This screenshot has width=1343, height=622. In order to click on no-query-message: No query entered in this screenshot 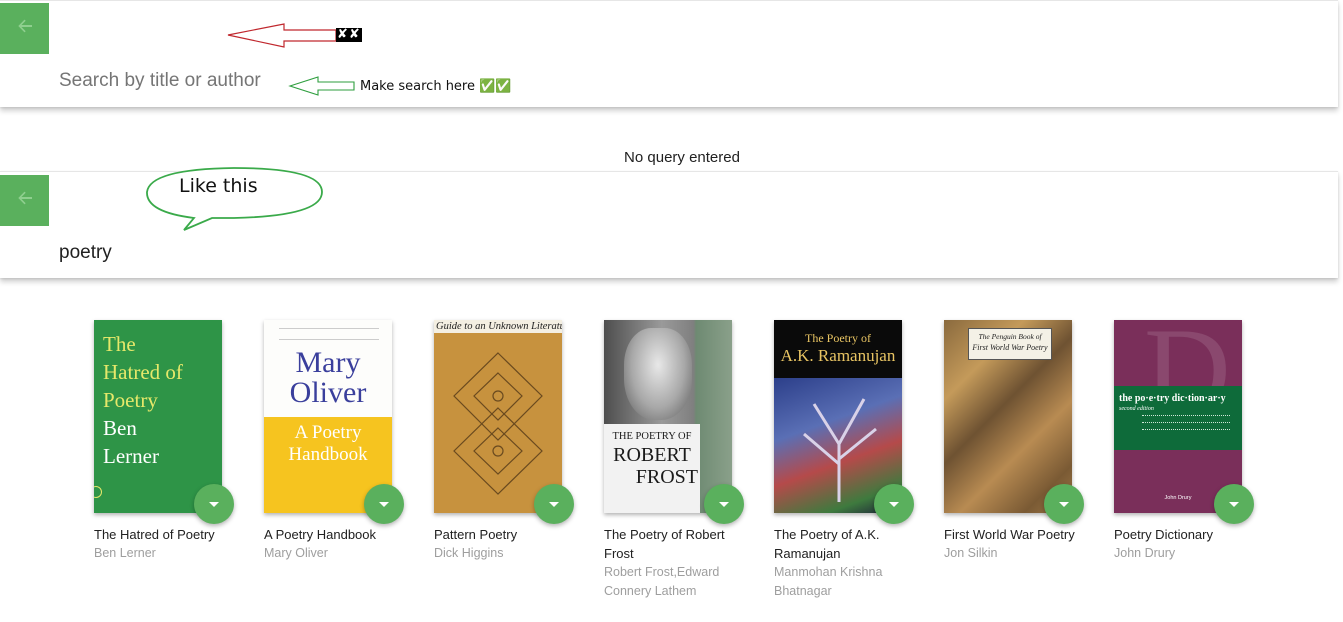, I will do `click(682, 157)`.